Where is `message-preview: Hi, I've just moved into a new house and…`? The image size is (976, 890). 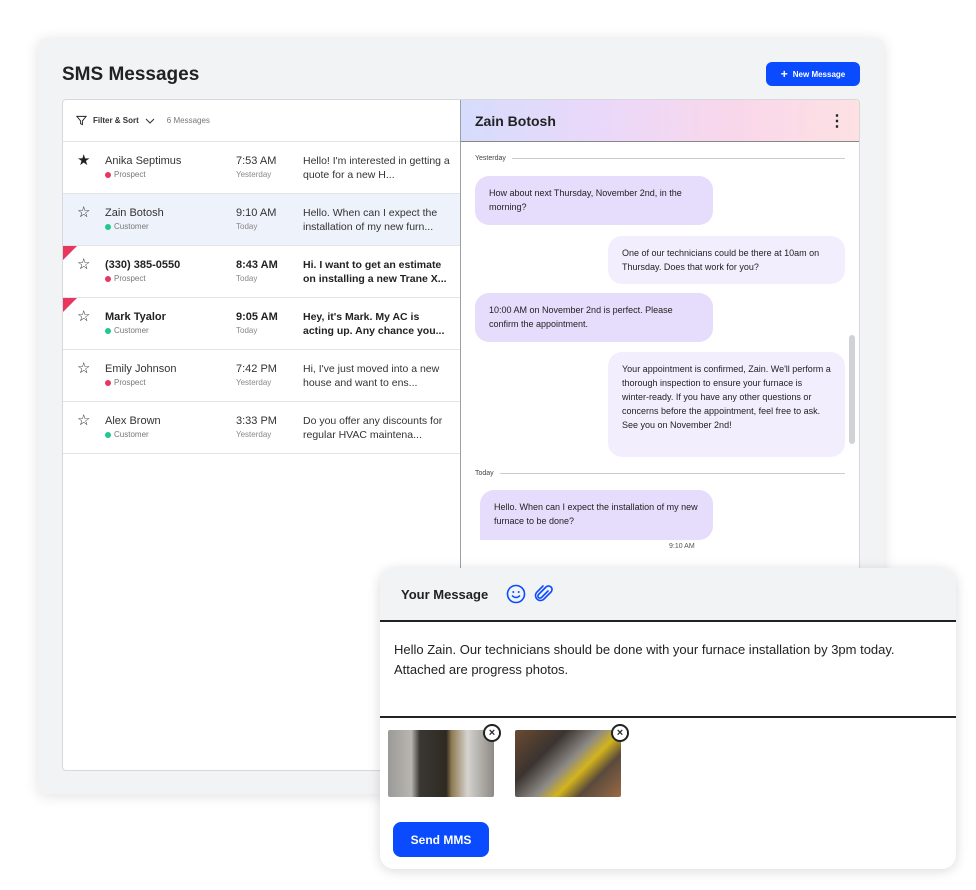
message-preview: Hi, I've just moved into a new house and… is located at coordinates (371, 376).